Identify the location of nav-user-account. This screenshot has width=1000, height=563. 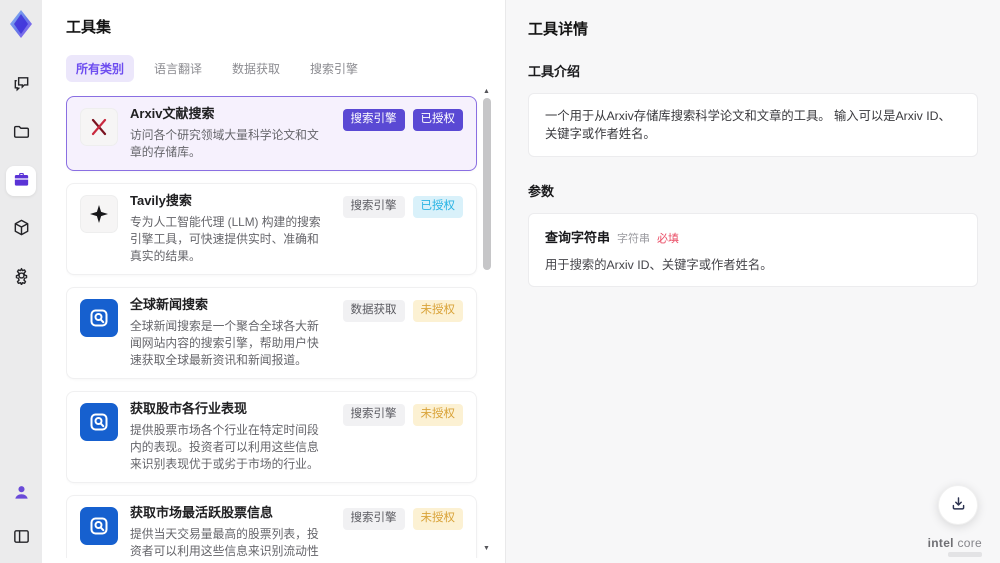
(21, 494).